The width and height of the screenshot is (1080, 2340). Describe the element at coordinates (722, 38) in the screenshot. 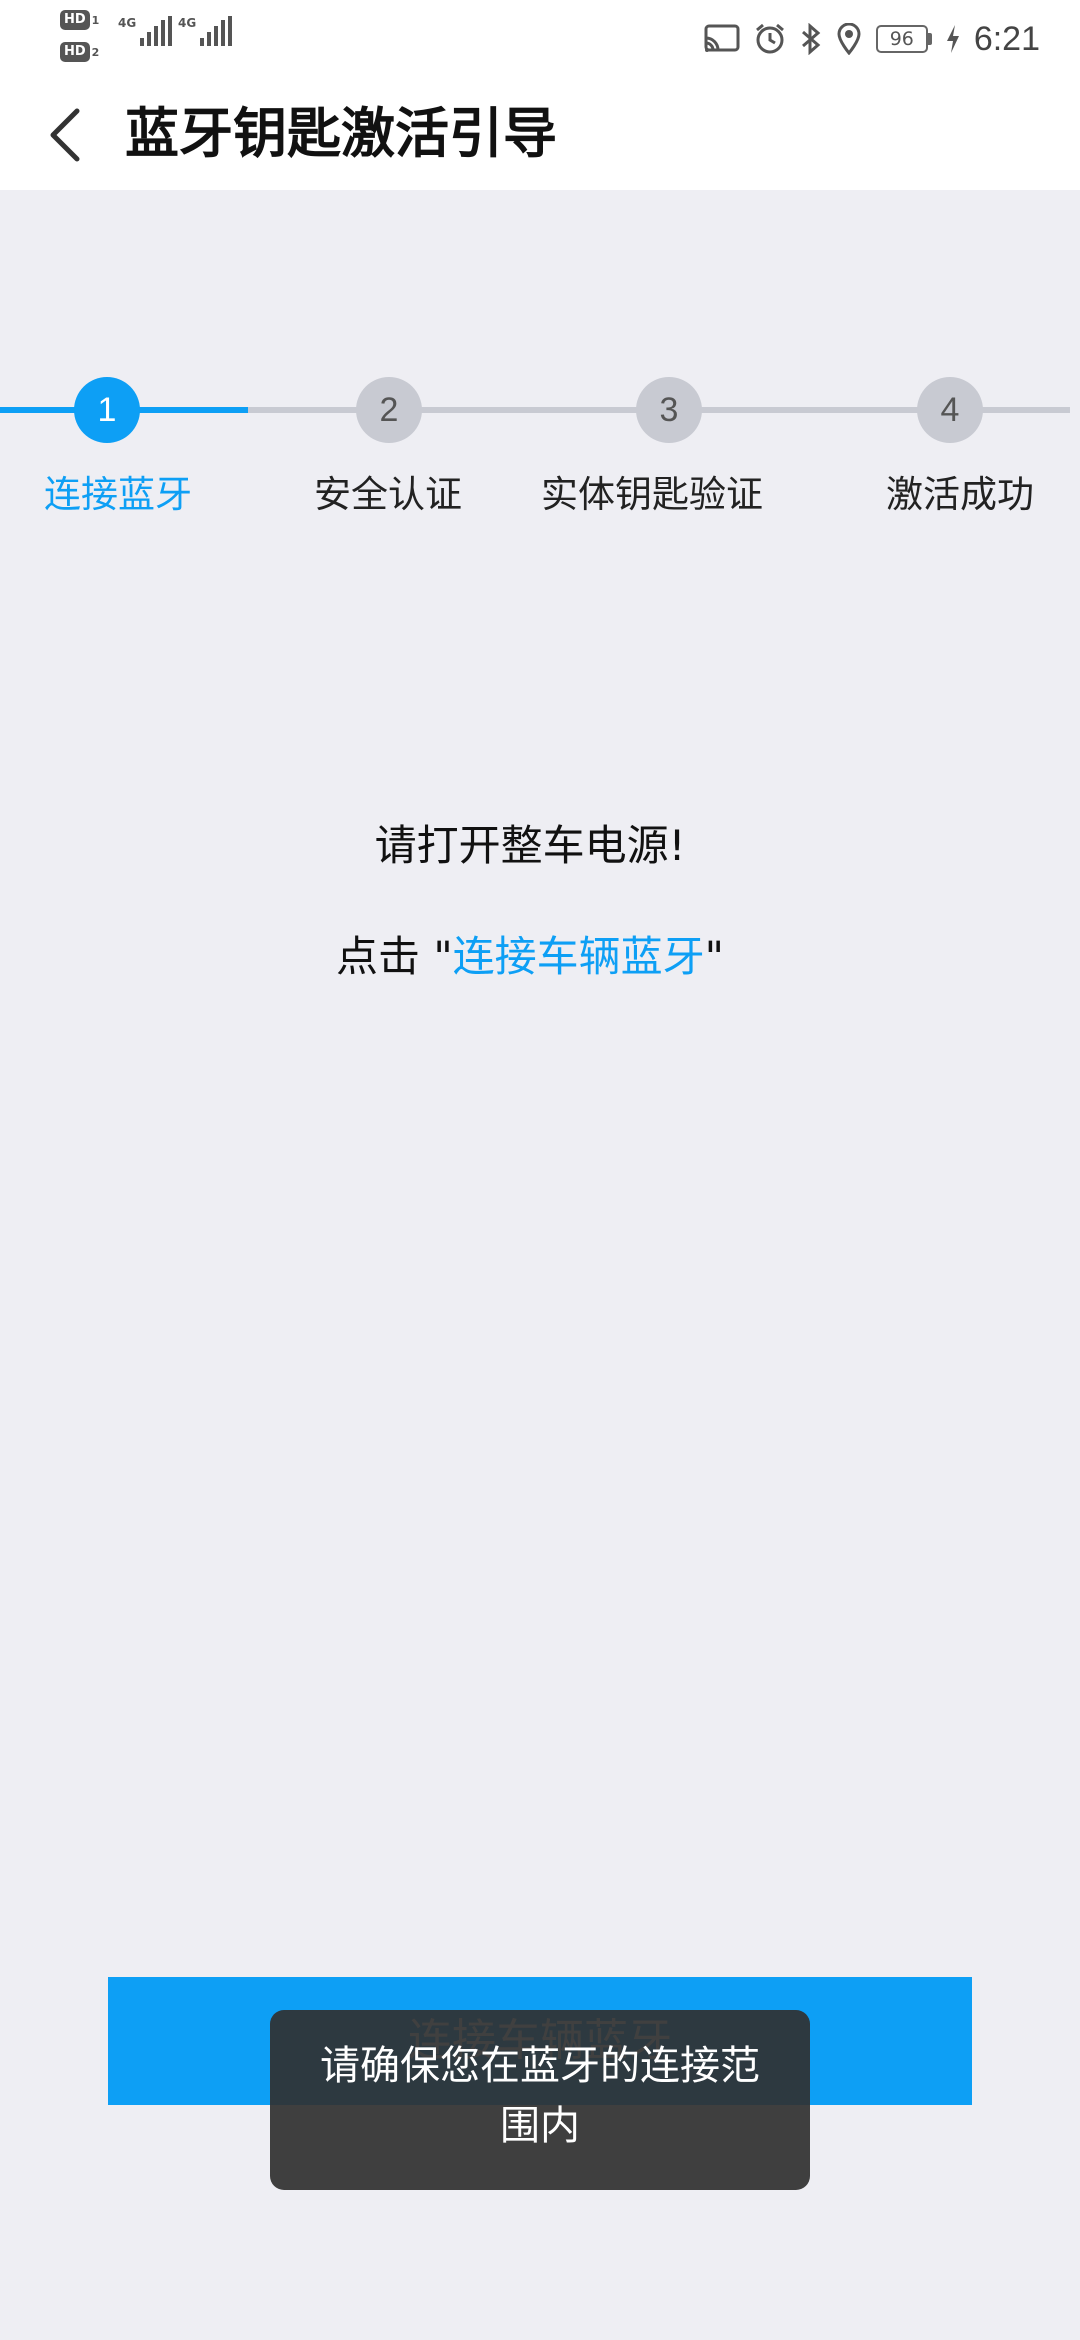

I see `cast-icon` at that location.